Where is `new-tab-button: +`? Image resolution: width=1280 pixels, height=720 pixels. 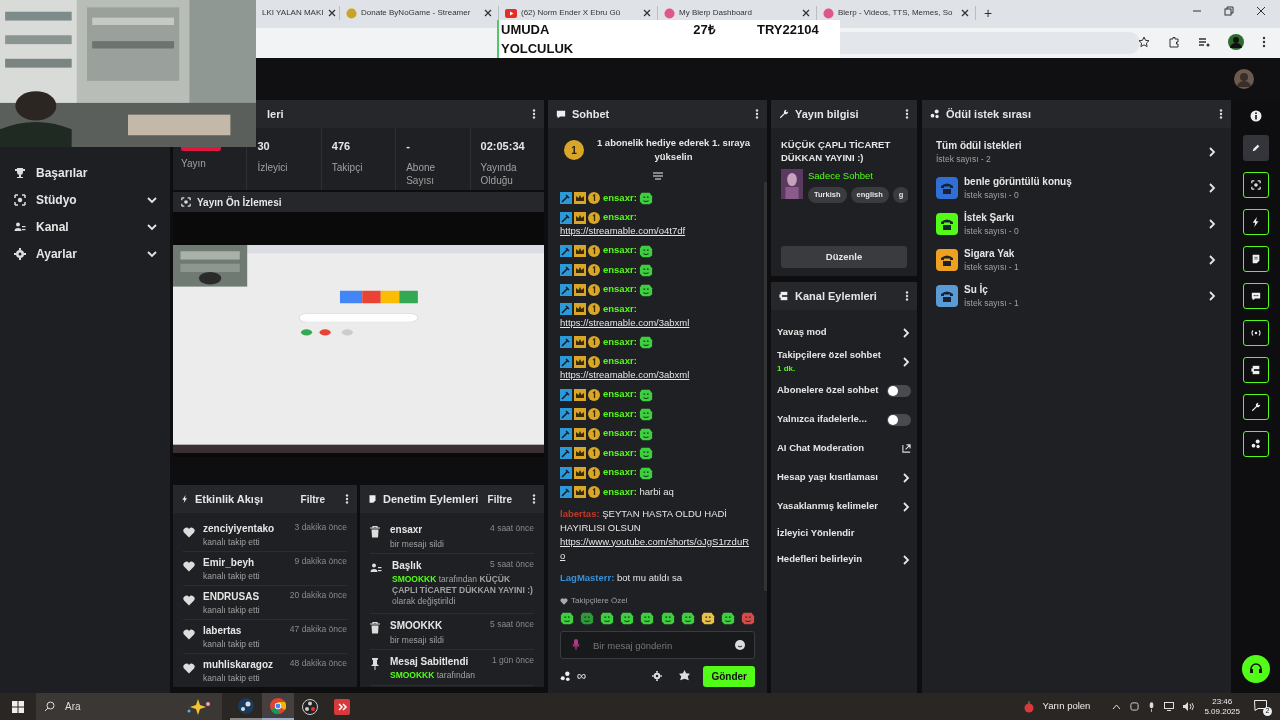 new-tab-button: + is located at coordinates (988, 13).